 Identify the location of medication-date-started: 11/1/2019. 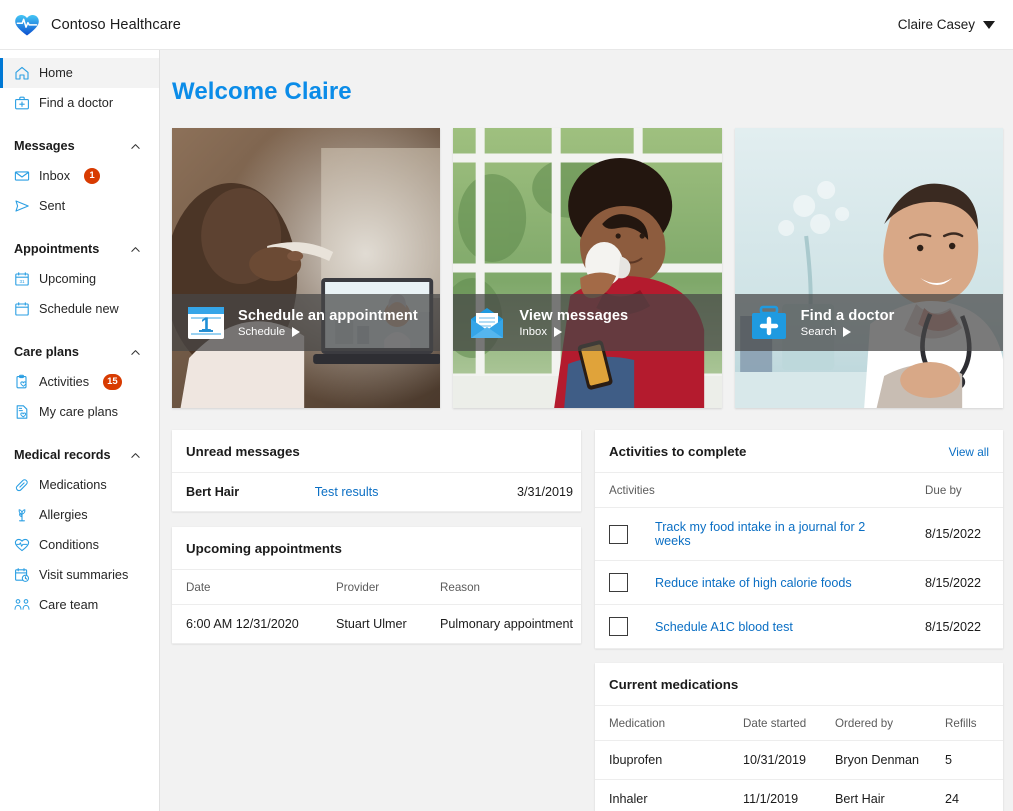
(775, 795).